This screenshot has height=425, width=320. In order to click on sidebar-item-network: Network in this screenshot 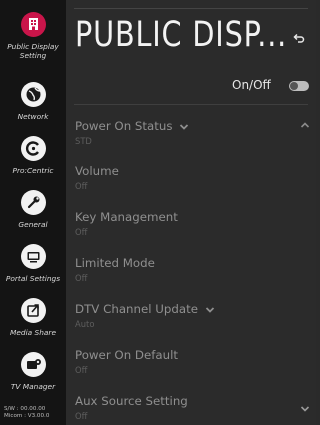, I will do `click(33, 101)`.